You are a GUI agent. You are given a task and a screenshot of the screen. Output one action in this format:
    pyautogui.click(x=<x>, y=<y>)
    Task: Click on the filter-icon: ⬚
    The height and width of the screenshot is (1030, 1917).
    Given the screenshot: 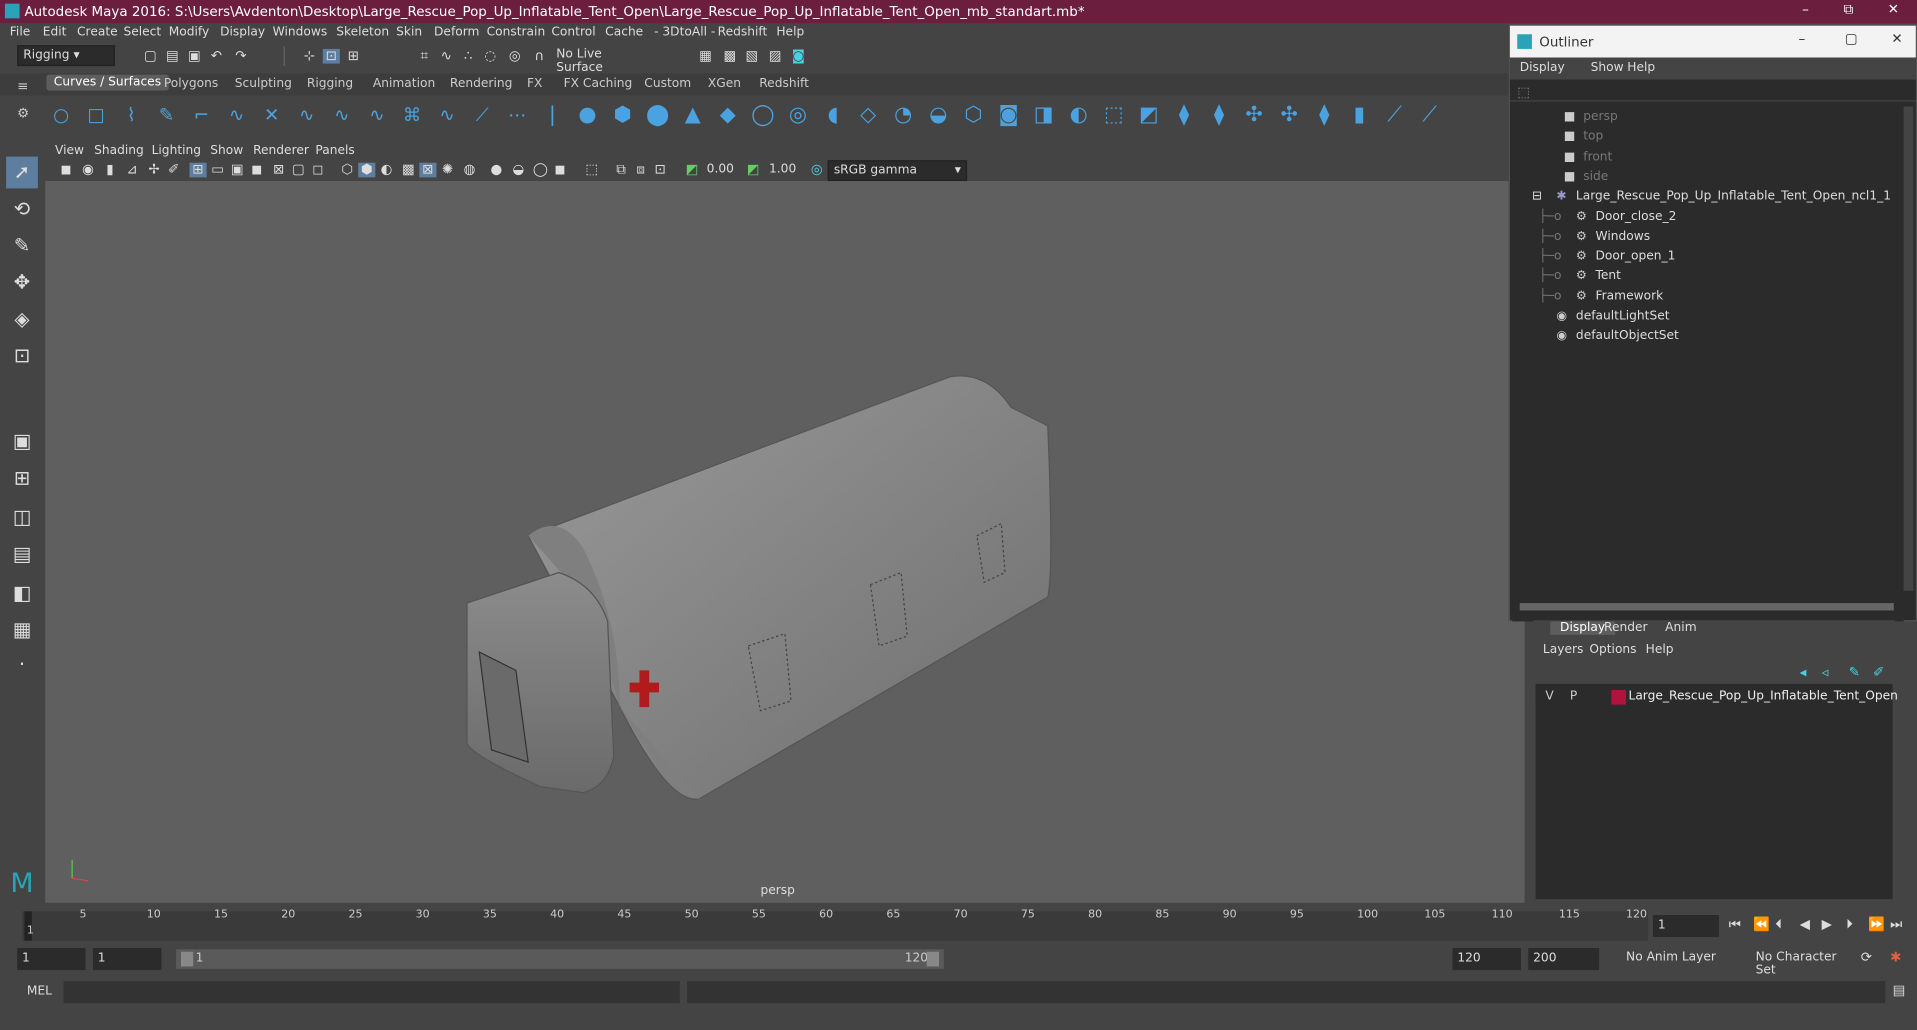 What is the action you would take?
    pyautogui.click(x=1523, y=92)
    